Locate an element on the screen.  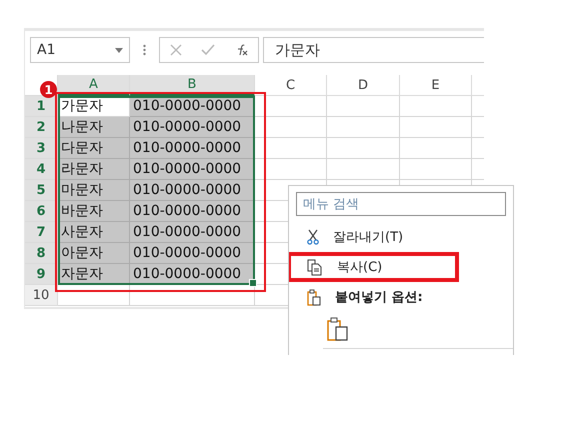
table-cell: 나문자 is located at coordinates (94, 127).